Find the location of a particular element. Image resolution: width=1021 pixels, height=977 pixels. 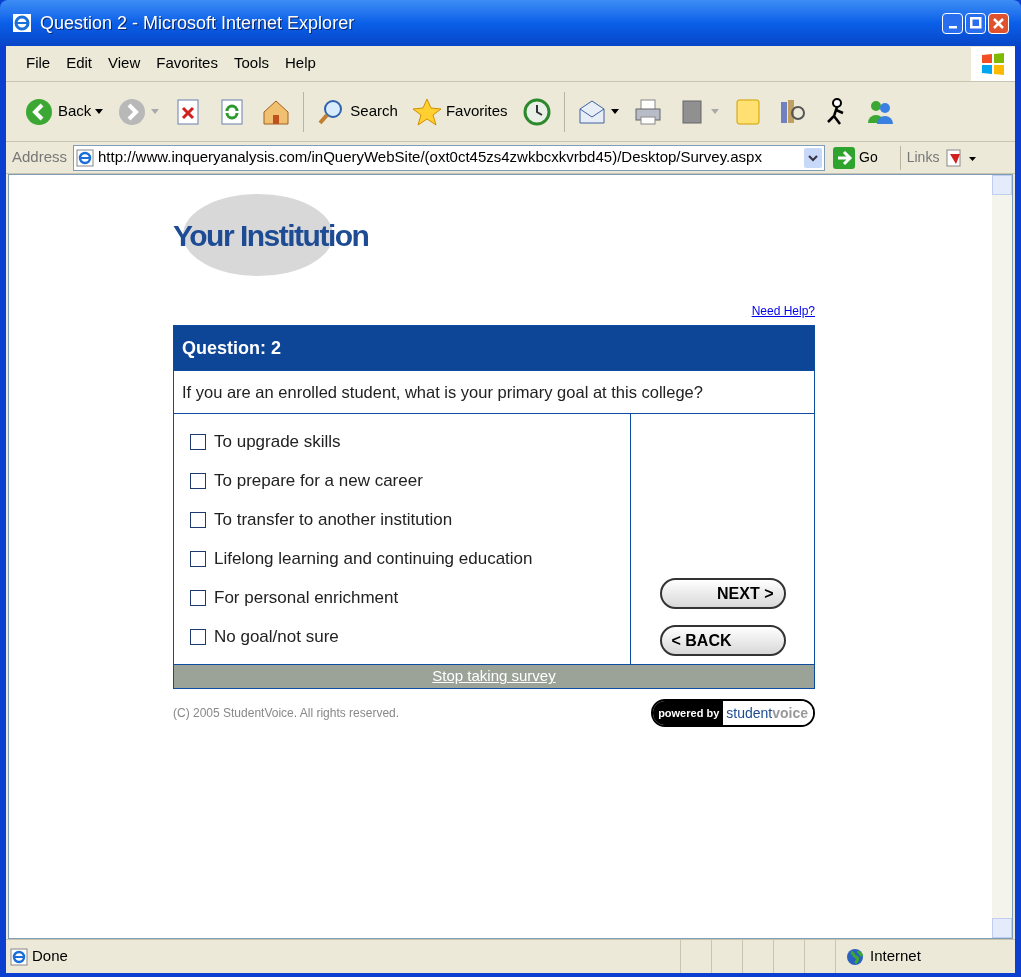

scrollbar is located at coordinates (1002, 556).